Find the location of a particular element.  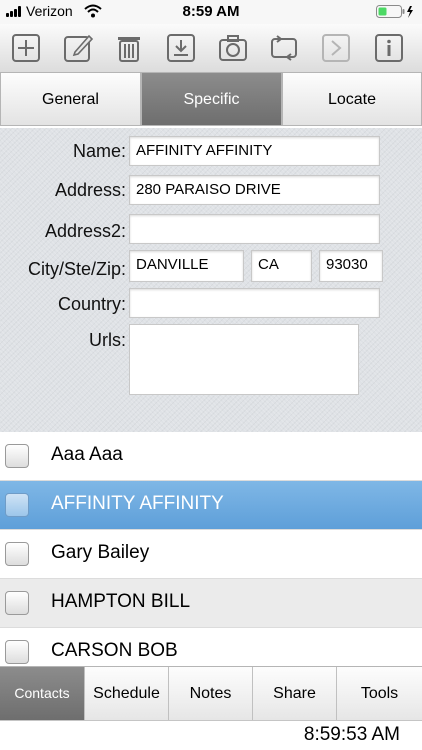

country-field is located at coordinates (254, 303).